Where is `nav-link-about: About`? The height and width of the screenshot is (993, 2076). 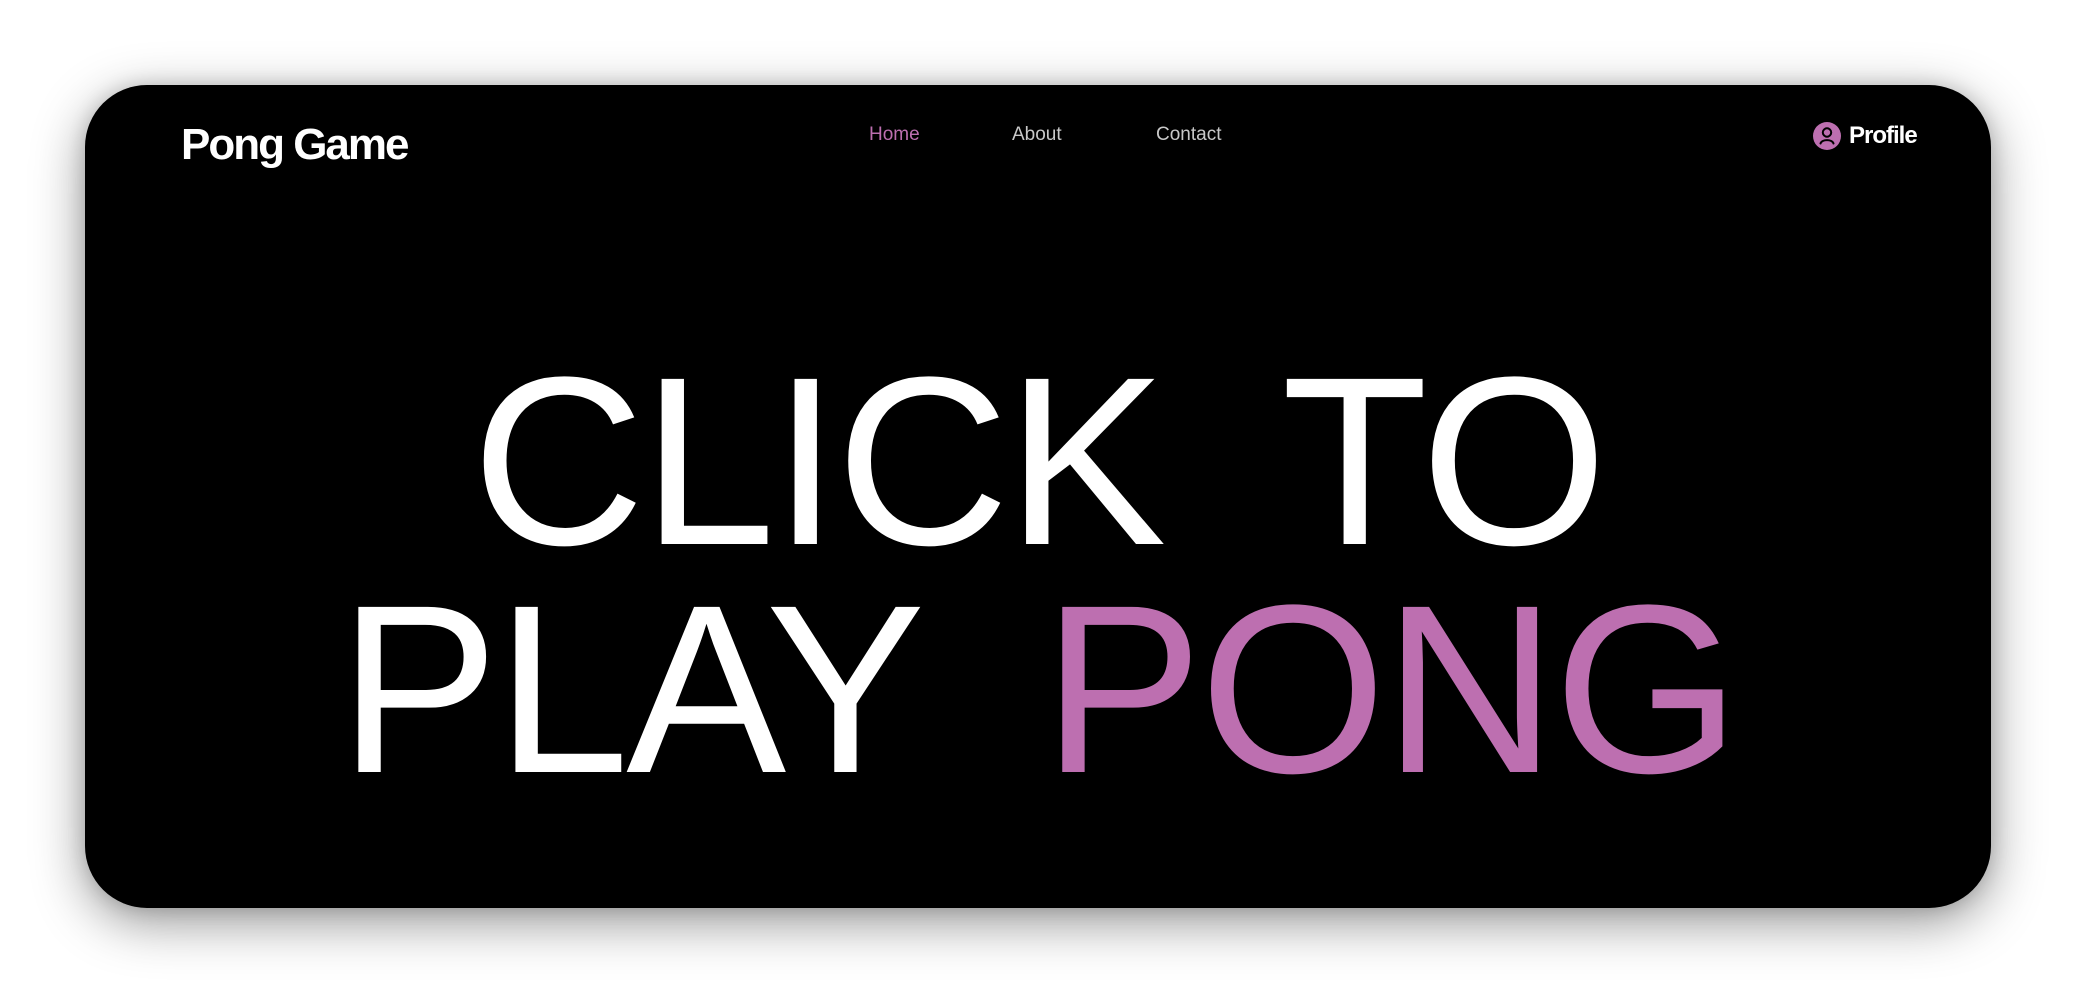
nav-link-about: About is located at coordinates (1037, 135).